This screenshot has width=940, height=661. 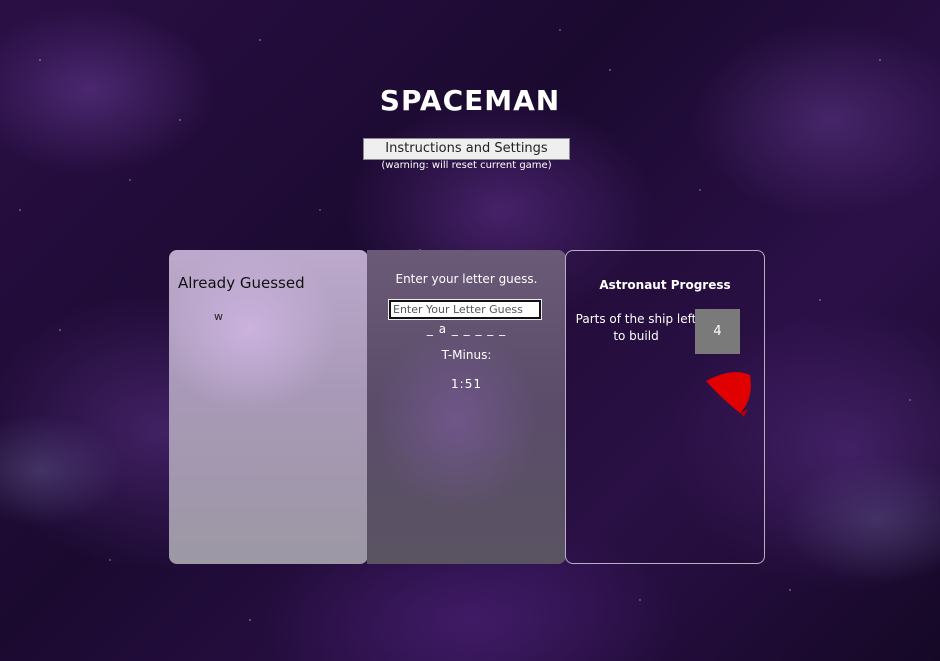 I want to click on rocket-piece-icon, so click(x=728, y=394).